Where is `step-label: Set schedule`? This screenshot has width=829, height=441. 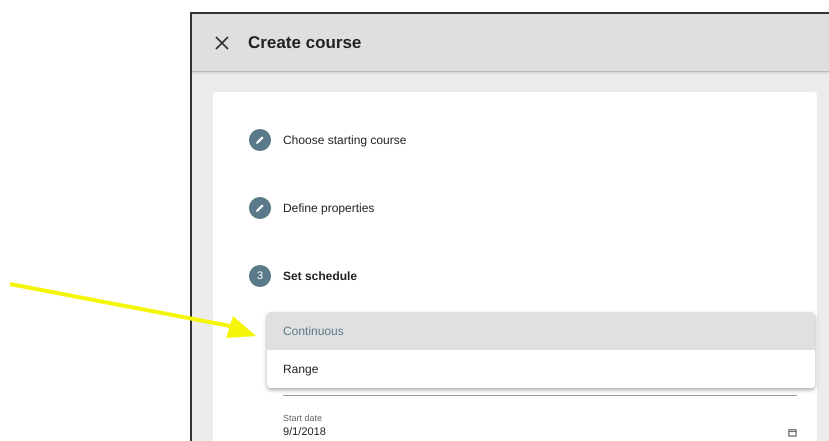
step-label: Set schedule is located at coordinates (320, 276).